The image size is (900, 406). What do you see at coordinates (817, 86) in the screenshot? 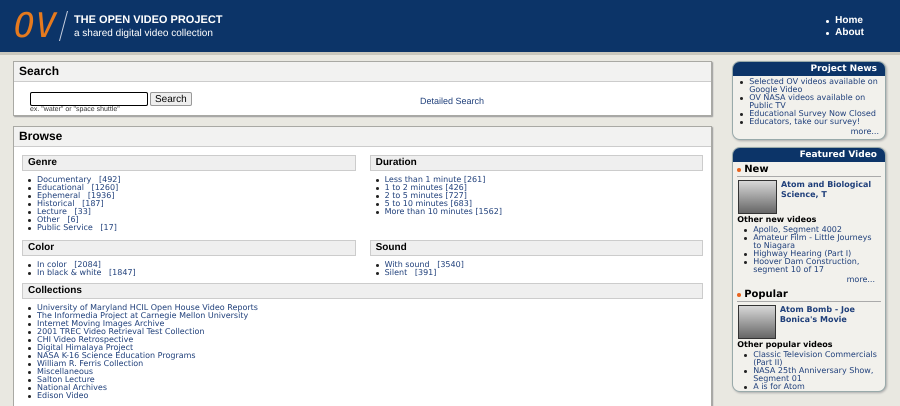
I see `news-link: Selected OV videos available on Google Video` at bounding box center [817, 86].